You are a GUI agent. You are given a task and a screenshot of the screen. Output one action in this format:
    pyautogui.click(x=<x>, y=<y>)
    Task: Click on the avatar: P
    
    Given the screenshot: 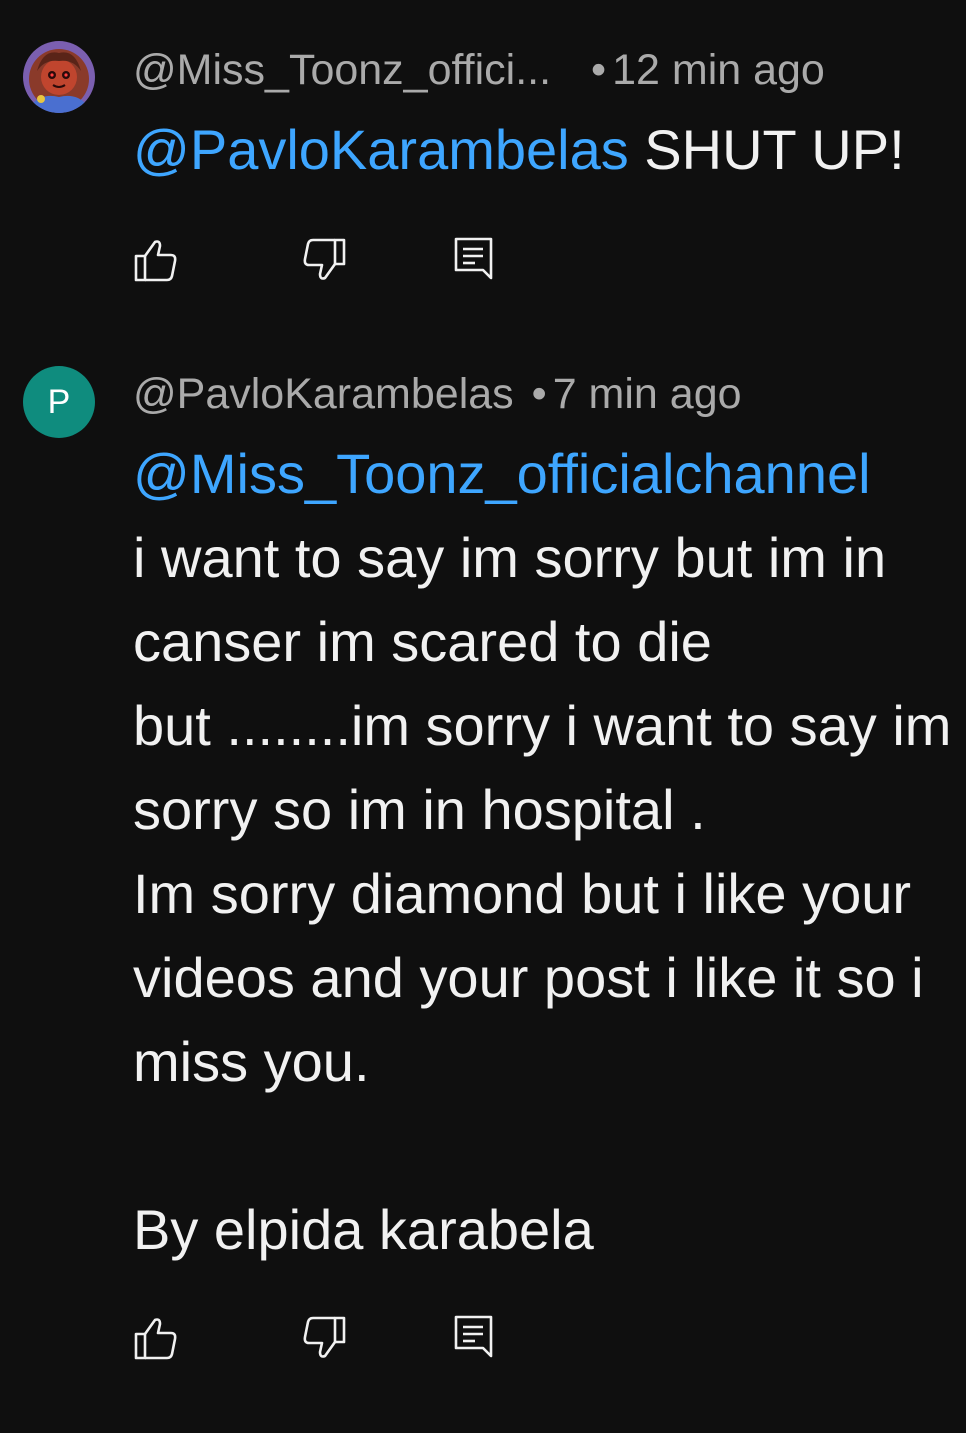 What is the action you would take?
    pyautogui.click(x=59, y=402)
    